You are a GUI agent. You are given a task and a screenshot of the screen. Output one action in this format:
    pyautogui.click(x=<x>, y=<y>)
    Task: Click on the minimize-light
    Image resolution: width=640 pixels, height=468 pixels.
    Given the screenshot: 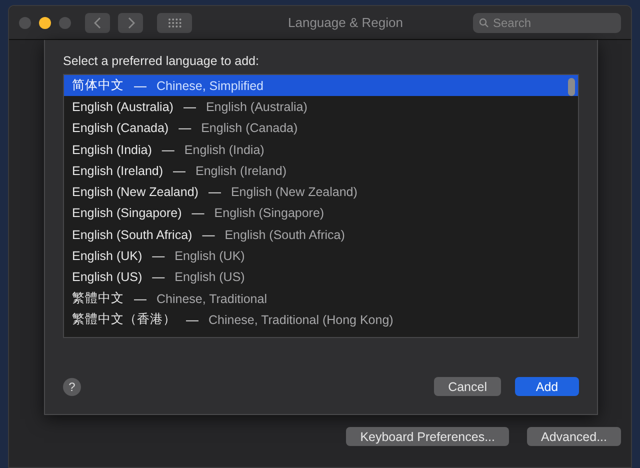 What is the action you would take?
    pyautogui.click(x=45, y=22)
    